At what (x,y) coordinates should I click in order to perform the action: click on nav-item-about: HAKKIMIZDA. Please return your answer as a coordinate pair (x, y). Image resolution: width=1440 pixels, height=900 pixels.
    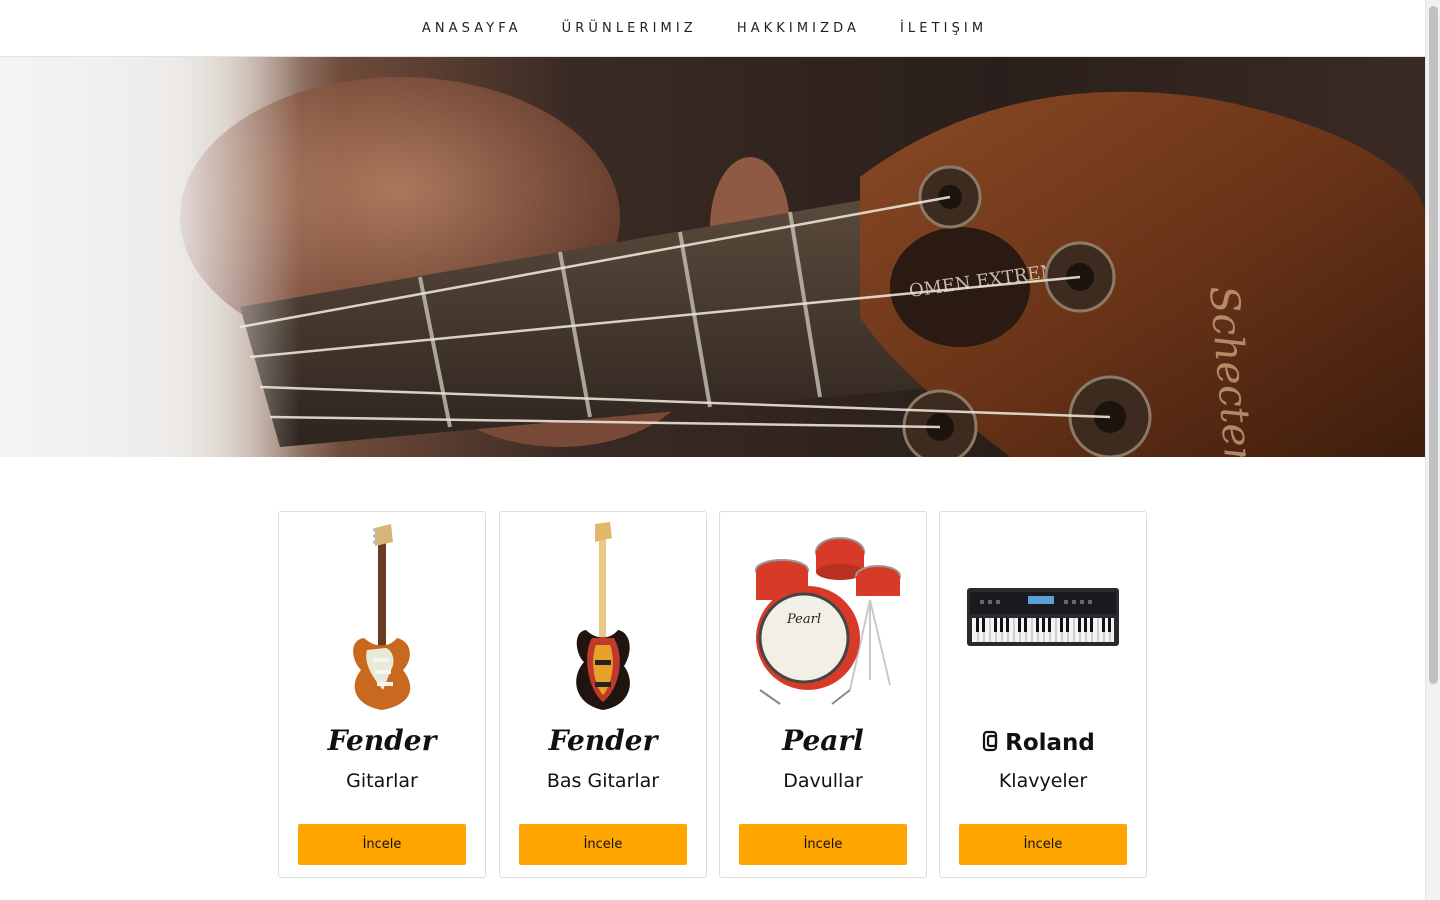
    Looking at the image, I should click on (798, 28).